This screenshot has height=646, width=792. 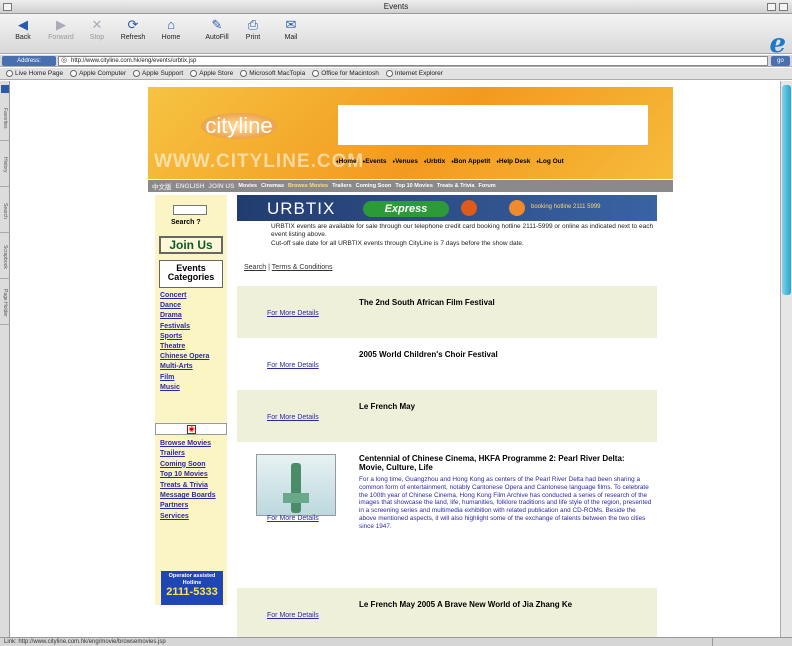 What do you see at coordinates (434, 161) in the screenshot?
I see `nav-urbtix: Urbtix` at bounding box center [434, 161].